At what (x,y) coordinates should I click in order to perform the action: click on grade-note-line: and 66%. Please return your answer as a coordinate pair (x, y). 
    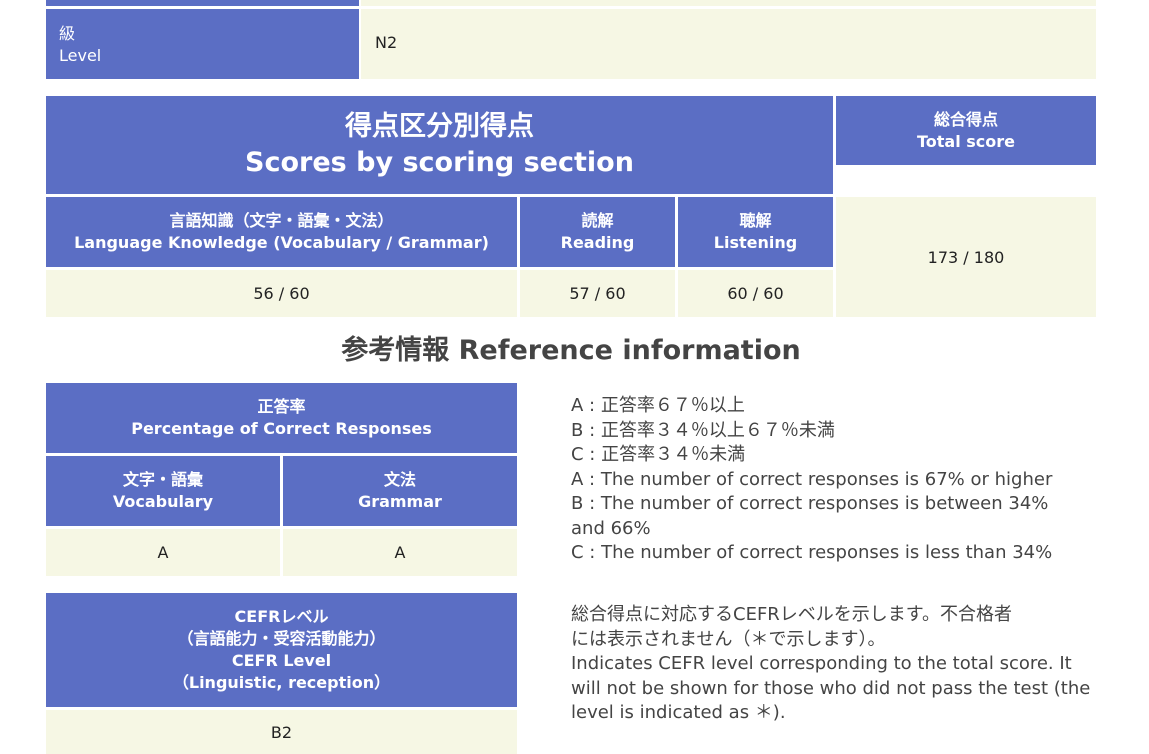
    Looking at the image, I should click on (611, 528).